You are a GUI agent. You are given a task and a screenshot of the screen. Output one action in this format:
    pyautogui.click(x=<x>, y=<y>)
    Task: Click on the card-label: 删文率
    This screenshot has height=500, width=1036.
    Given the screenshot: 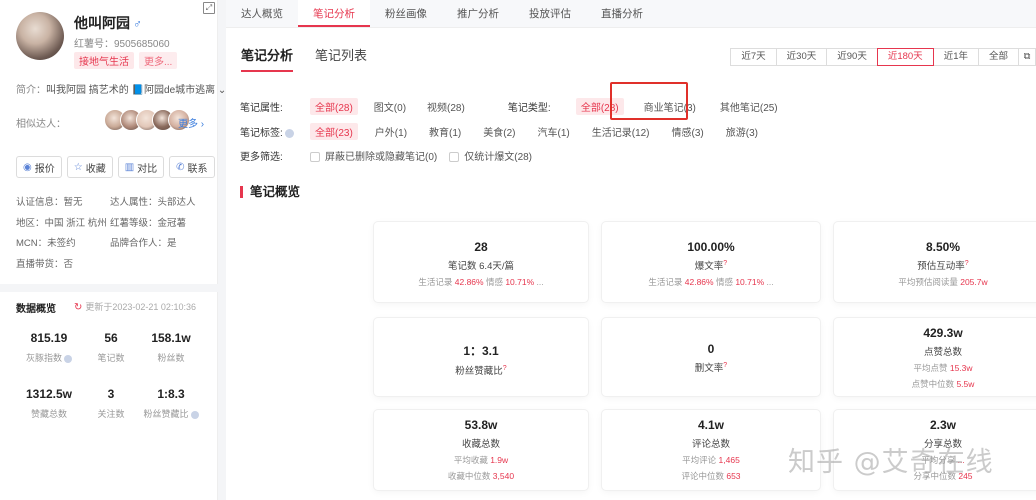 What is the action you would take?
    pyautogui.click(x=709, y=368)
    